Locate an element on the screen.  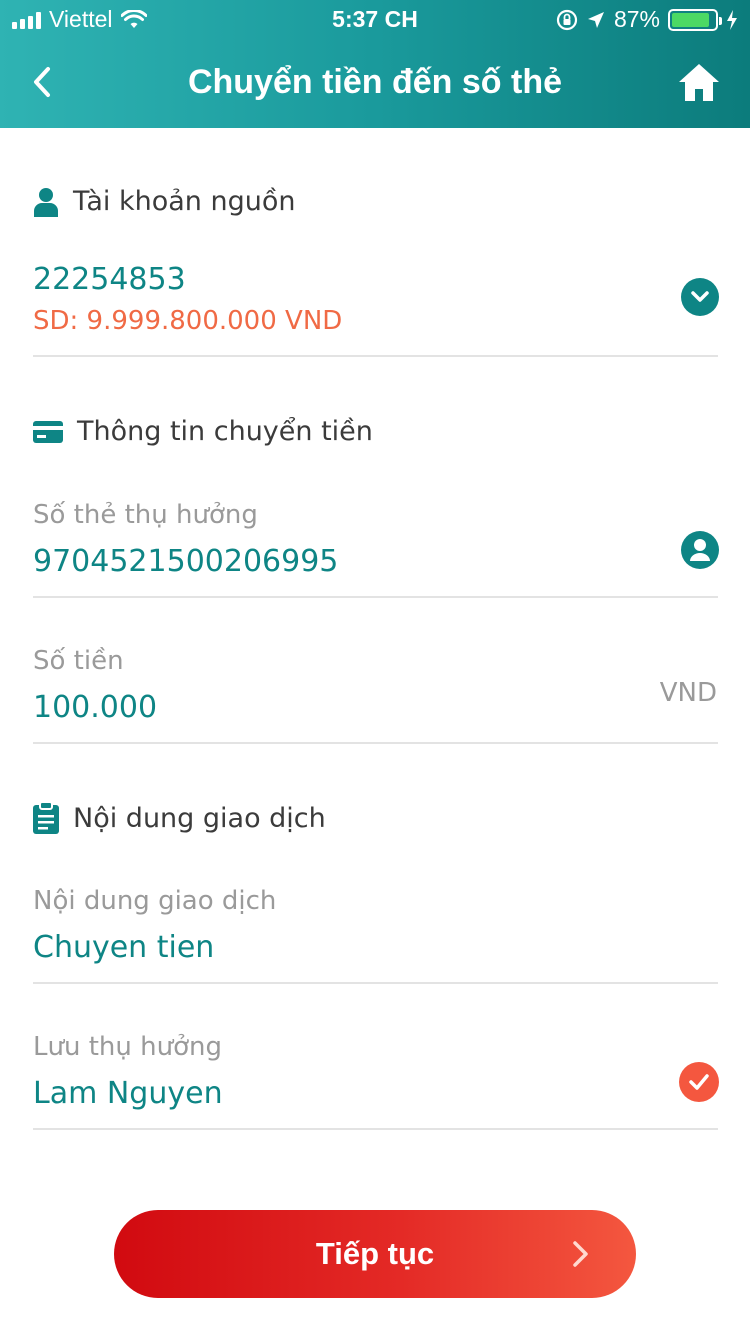
chevron-left-icon is located at coordinates (42, 82).